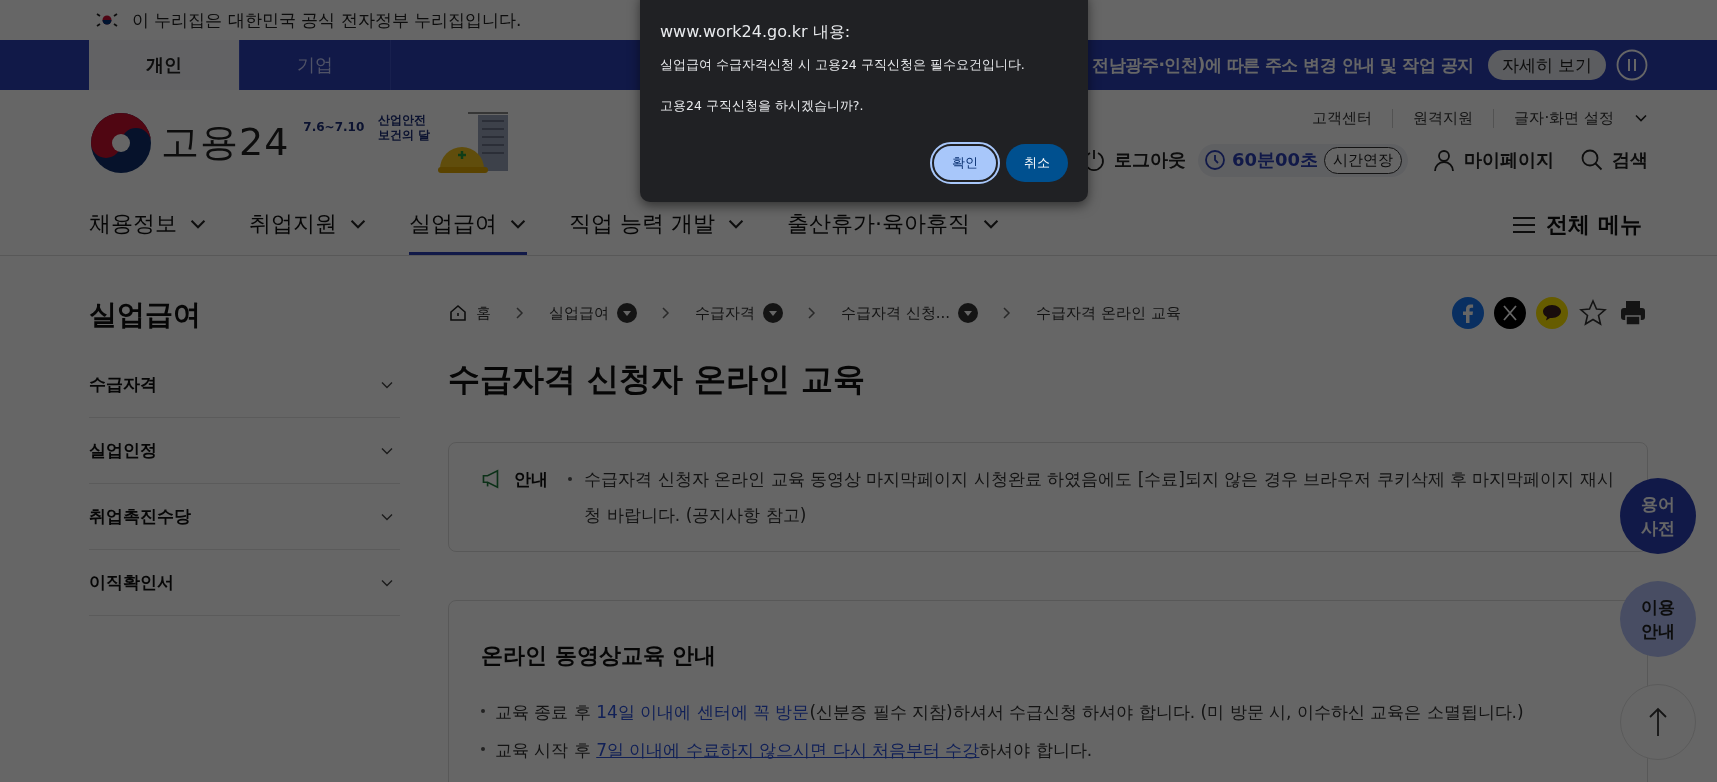 This screenshot has height=782, width=1717. I want to click on utility-link: 원격지원, so click(1433, 118).